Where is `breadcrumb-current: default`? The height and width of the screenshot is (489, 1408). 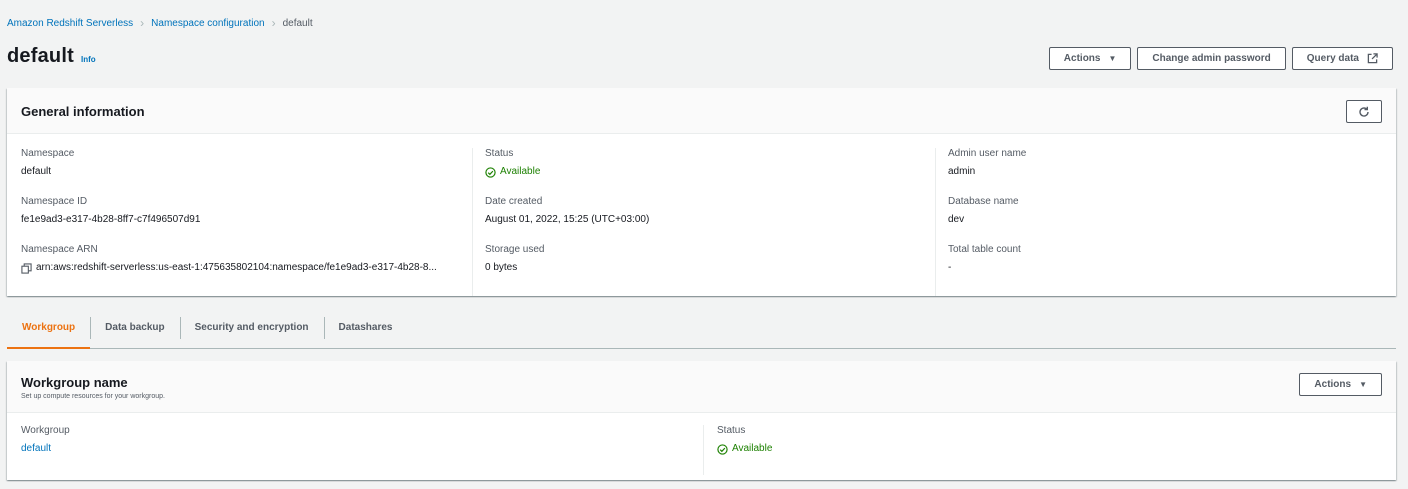 breadcrumb-current: default is located at coordinates (297, 23).